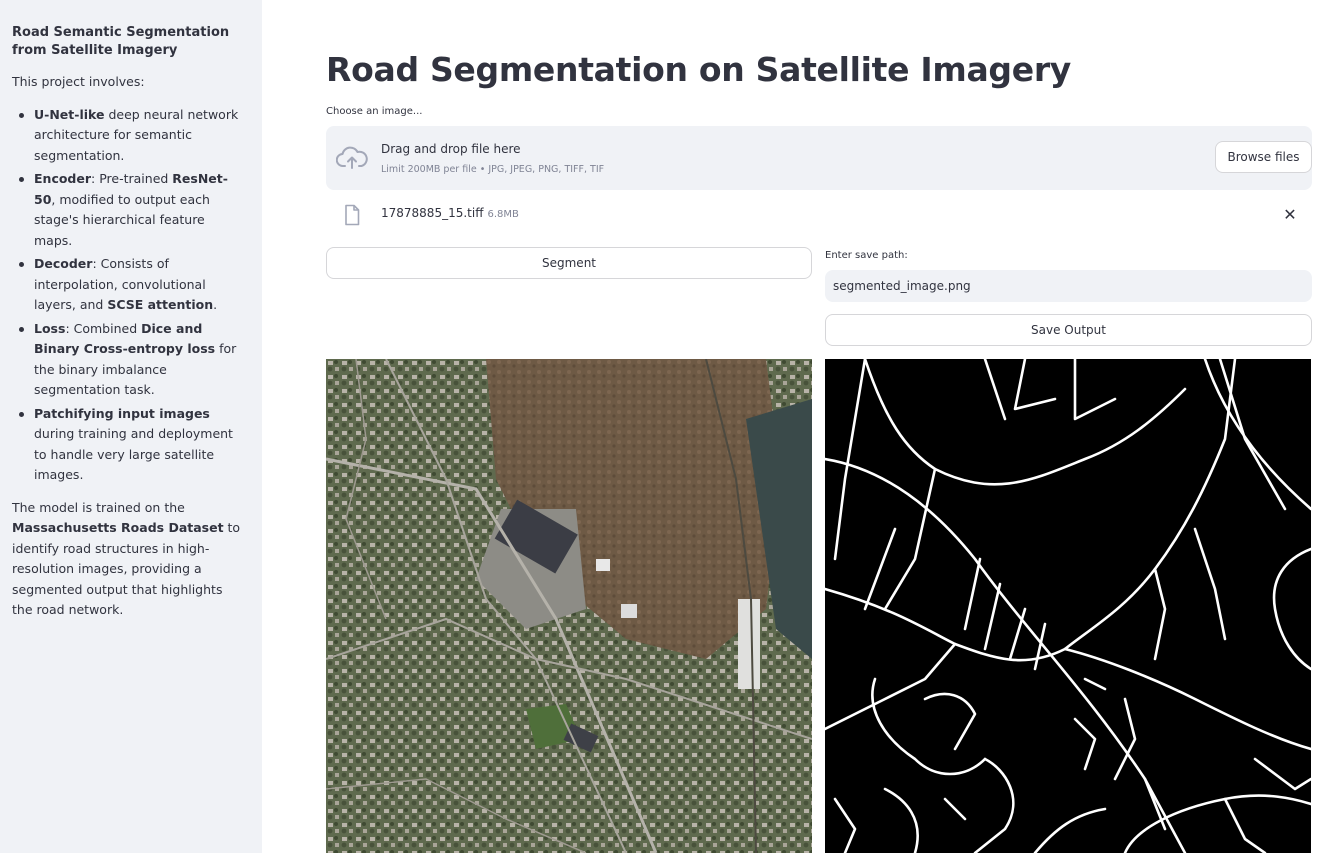 The height and width of the screenshot is (853, 1320). Describe the element at coordinates (866, 255) in the screenshot. I see `save-path-label: Enter save path:` at that location.